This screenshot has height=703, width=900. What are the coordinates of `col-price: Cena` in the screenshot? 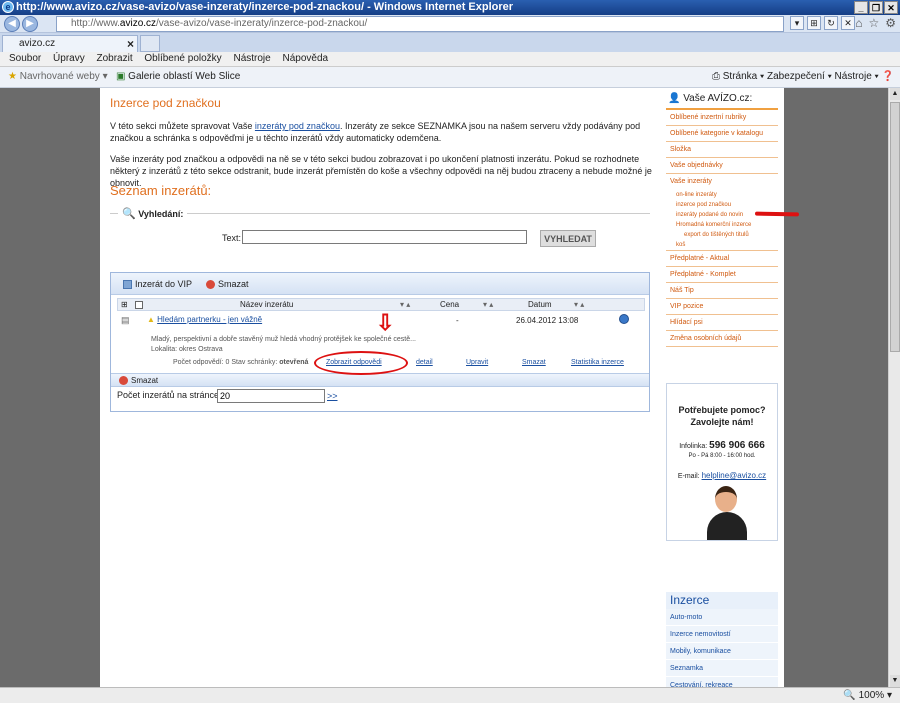 It's located at (449, 305).